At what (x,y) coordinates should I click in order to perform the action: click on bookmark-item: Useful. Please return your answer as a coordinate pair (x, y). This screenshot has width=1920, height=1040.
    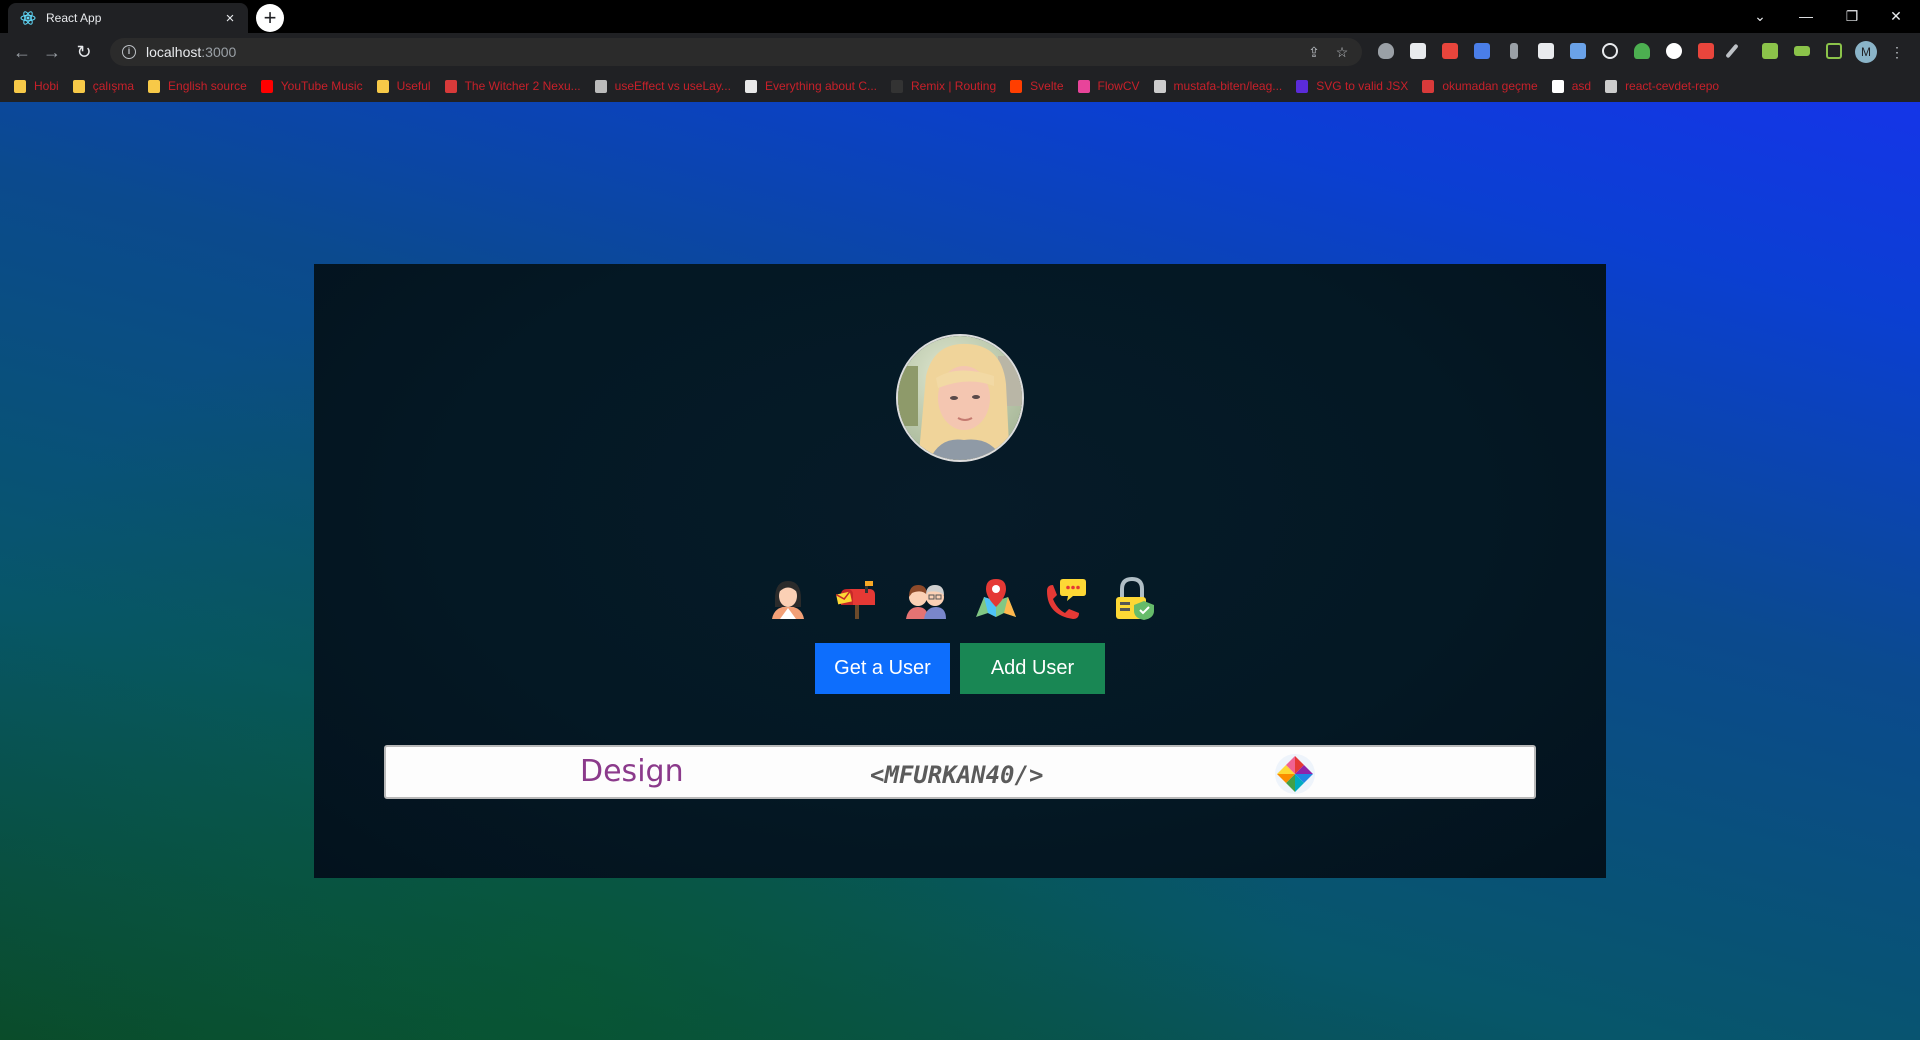
    Looking at the image, I should click on (403, 86).